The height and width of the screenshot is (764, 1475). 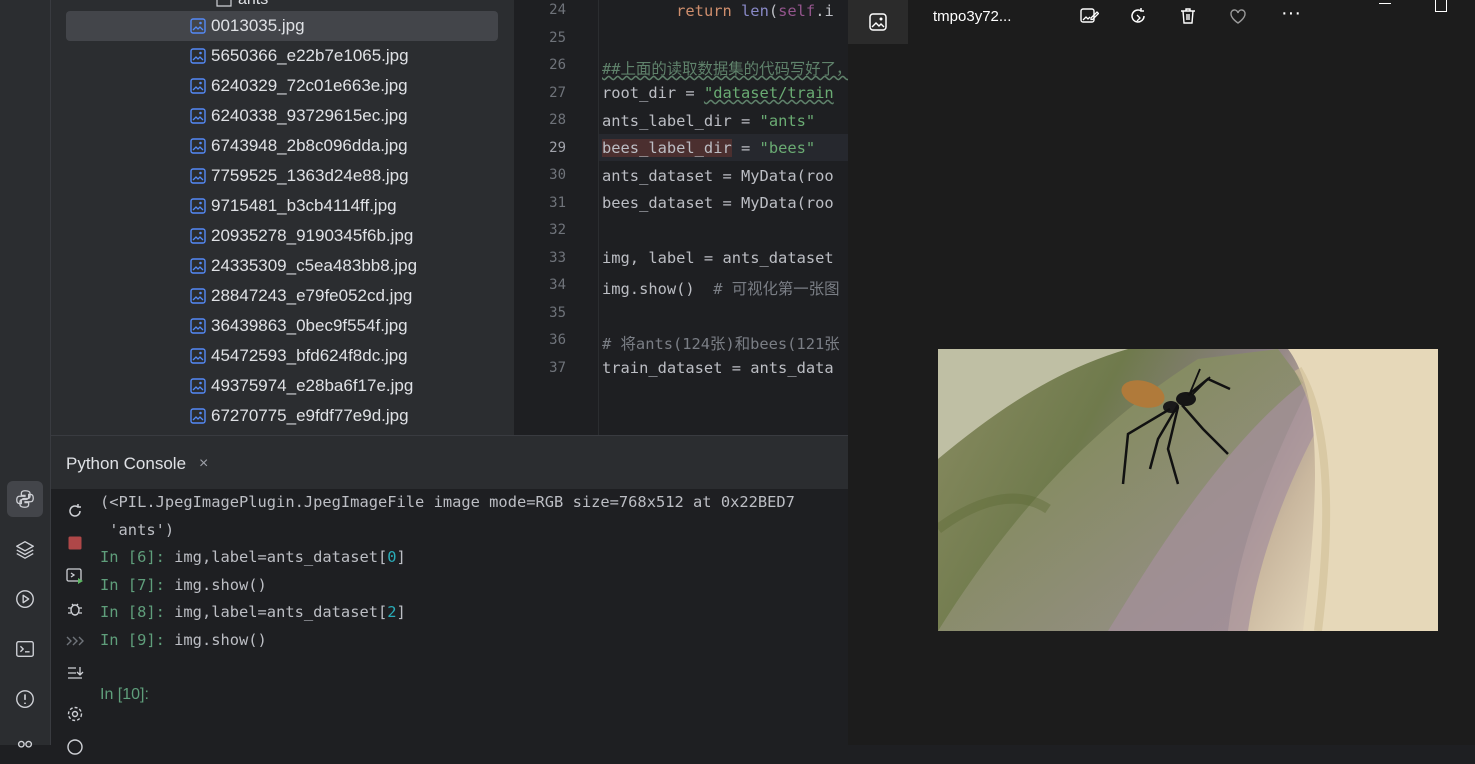 What do you see at coordinates (310, 415) in the screenshot?
I see `file-name: 67270775_e9fdf77e9d.jpg` at bounding box center [310, 415].